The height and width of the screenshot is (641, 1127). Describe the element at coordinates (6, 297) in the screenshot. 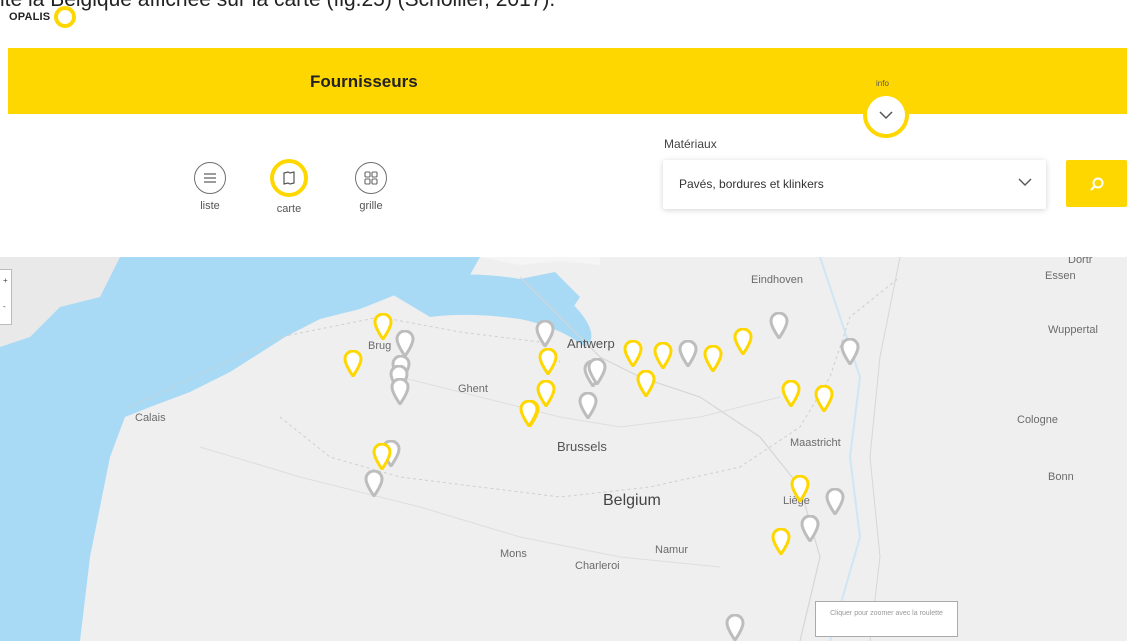

I see `zoom-control: + -` at that location.